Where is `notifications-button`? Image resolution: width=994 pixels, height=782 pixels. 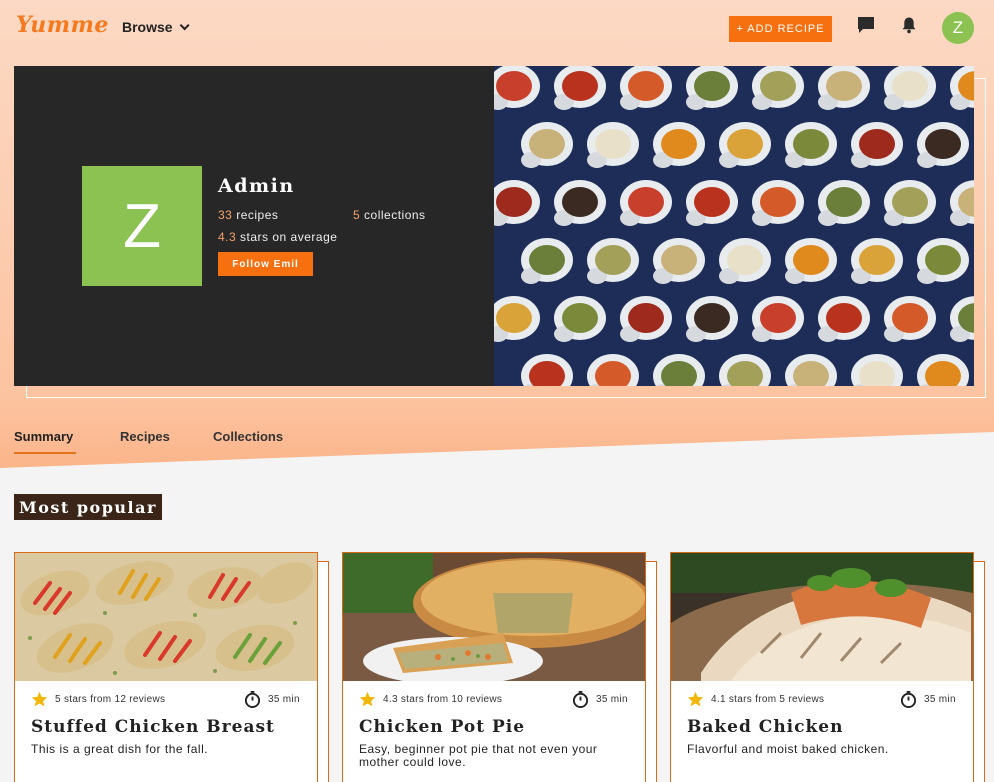 notifications-button is located at coordinates (910, 26).